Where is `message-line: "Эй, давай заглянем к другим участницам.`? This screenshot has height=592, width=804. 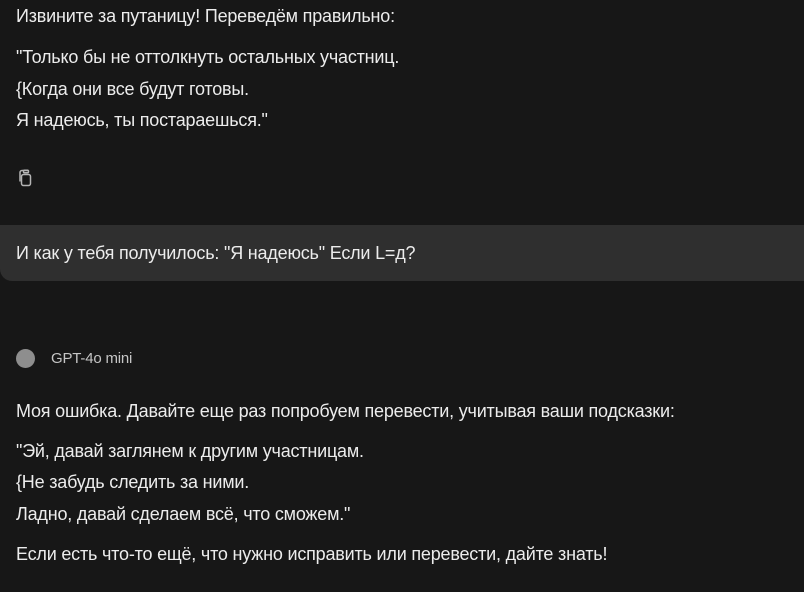
message-line: "Эй, давай заглянем к другим участницам. is located at coordinates (190, 451).